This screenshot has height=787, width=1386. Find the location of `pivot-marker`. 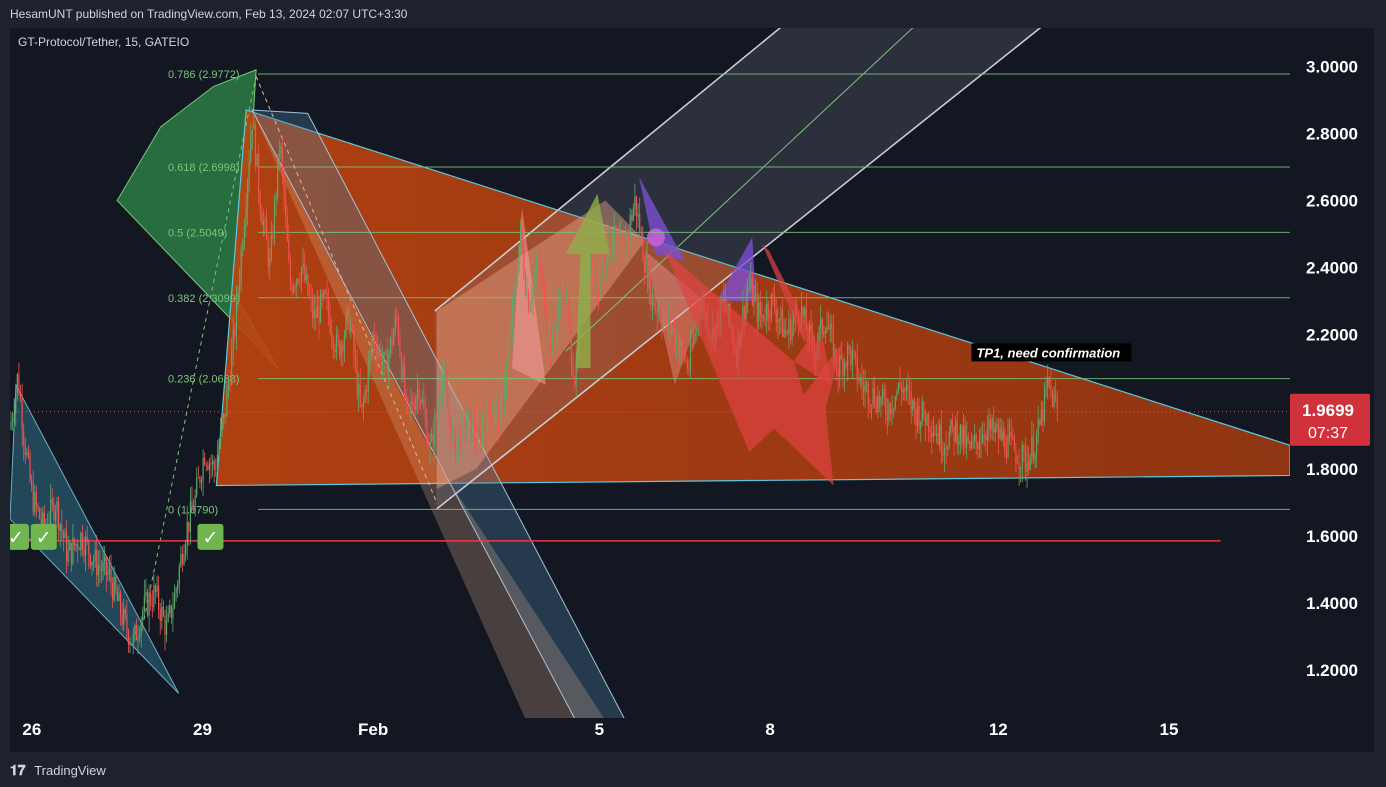

pivot-marker is located at coordinates (655, 237).